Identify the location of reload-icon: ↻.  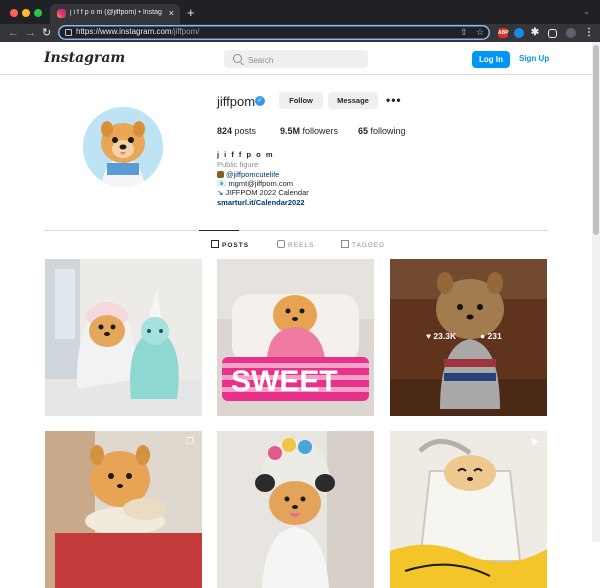
(46, 33).